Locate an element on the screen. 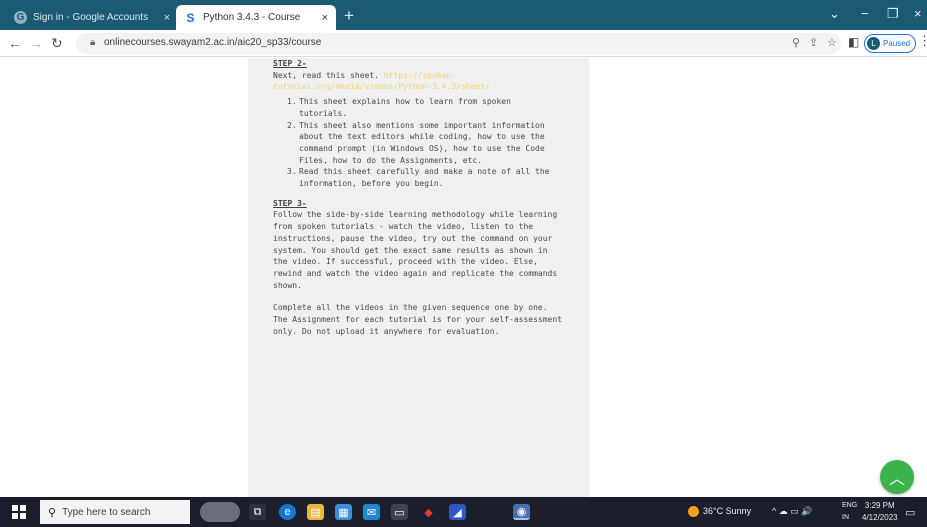 Image resolution: width=927 pixels, height=527 pixels. avatar: L is located at coordinates (873, 43).